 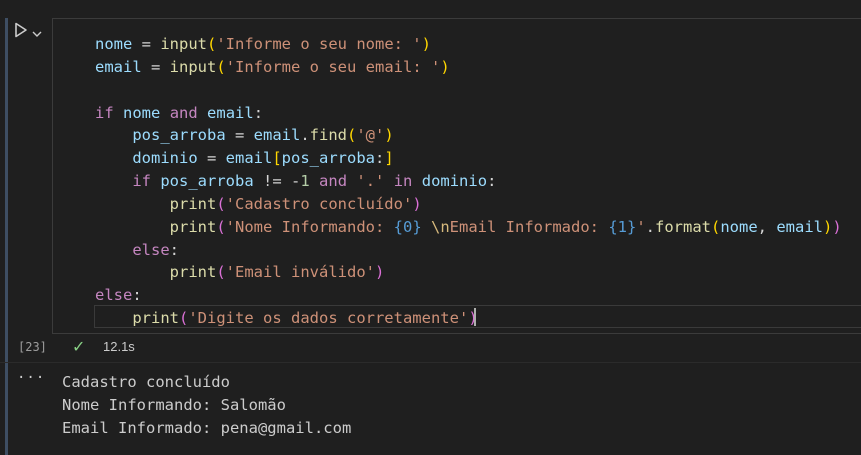 I want to click on code-token: \n, so click(x=440, y=226).